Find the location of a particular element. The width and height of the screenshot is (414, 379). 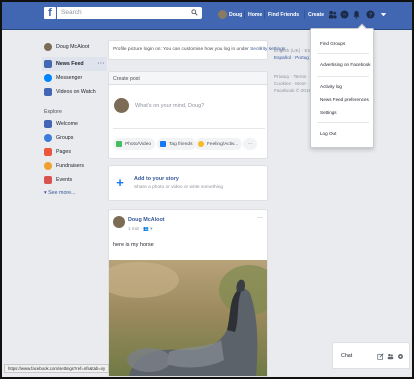

post-composer-input: What's on your mind, Doug? is located at coordinates (169, 106).